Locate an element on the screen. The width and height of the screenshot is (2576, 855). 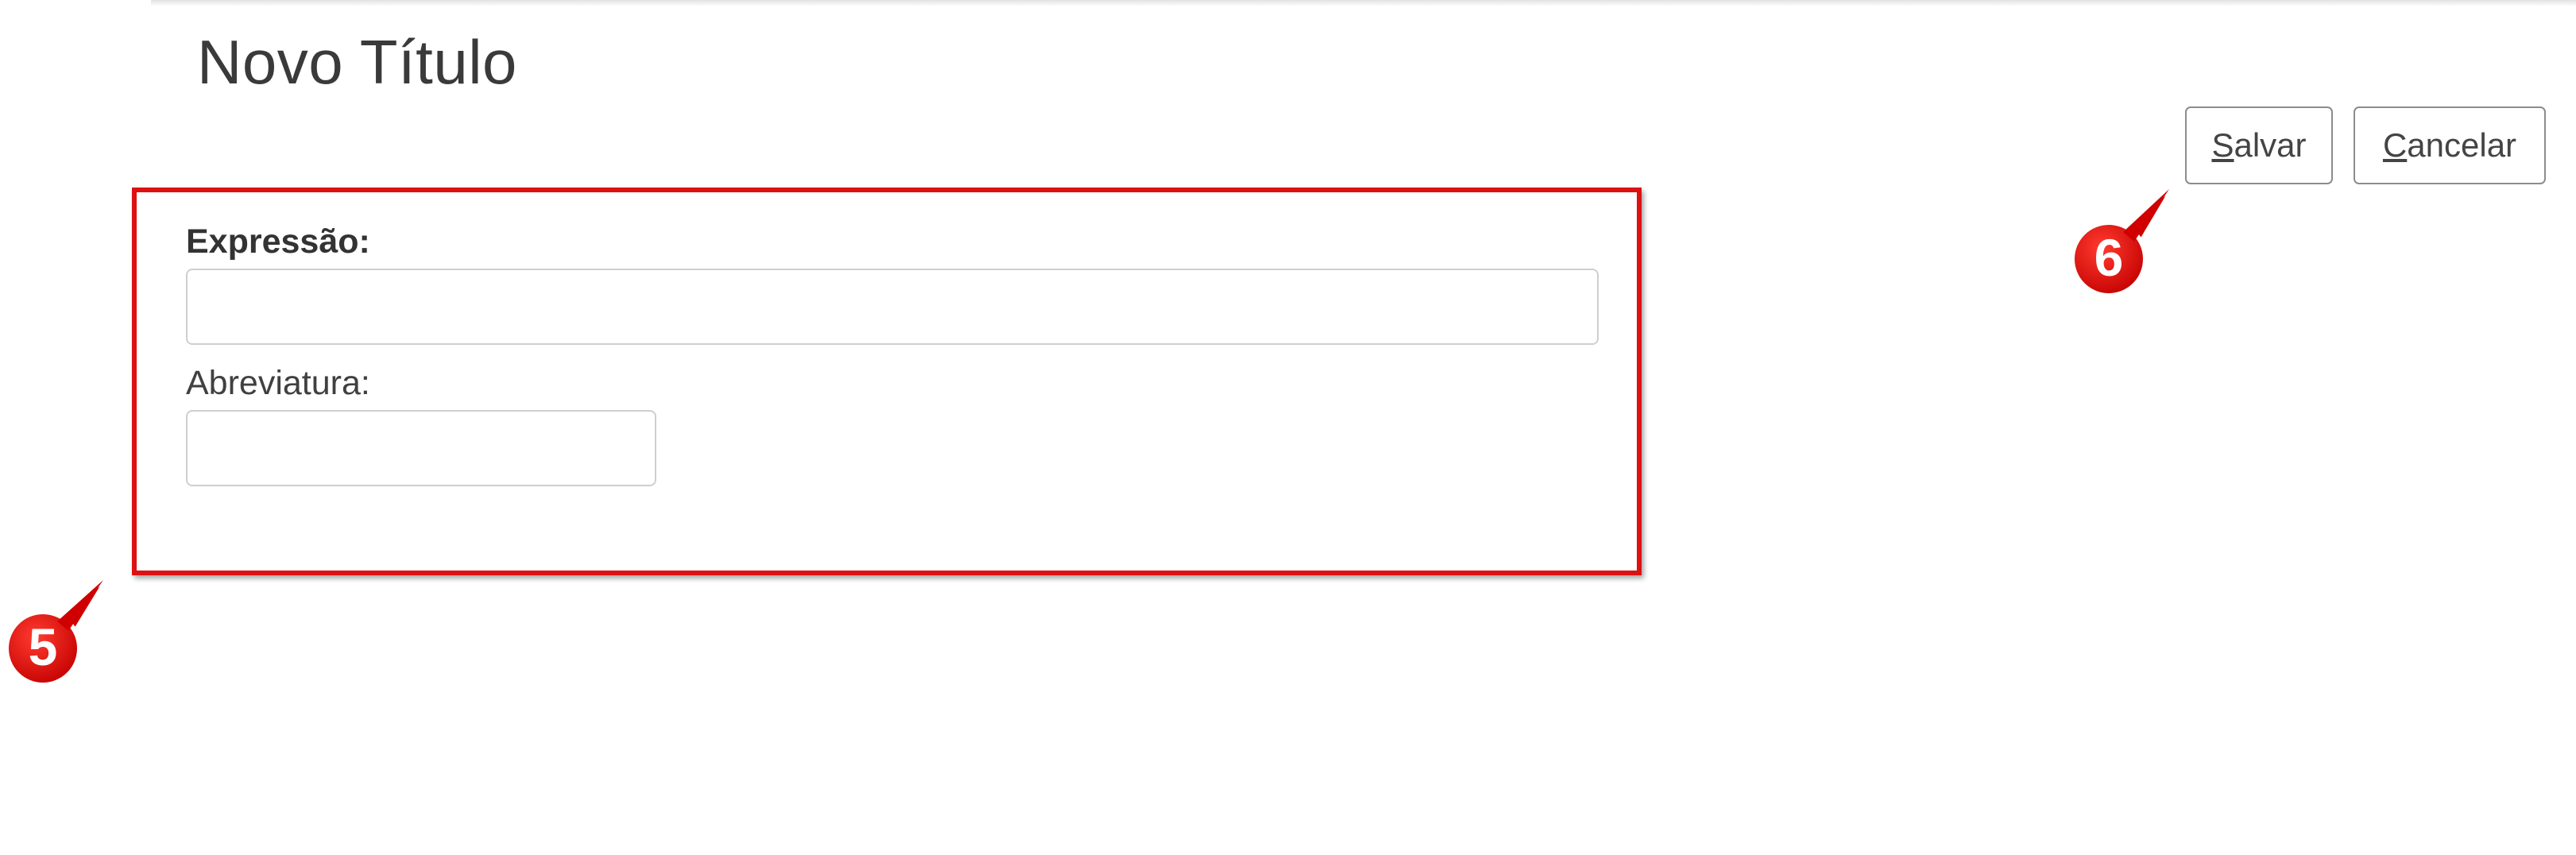
callout-5: 5 is located at coordinates (55, 633).